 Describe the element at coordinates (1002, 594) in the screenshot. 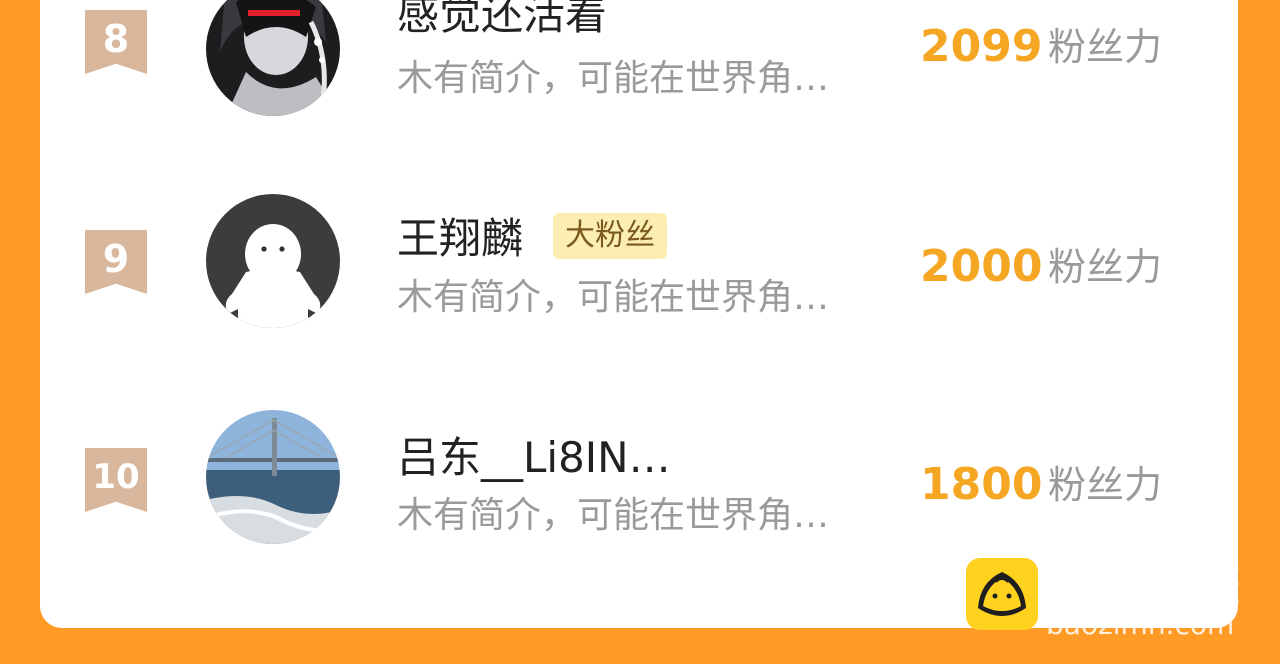

I see `bun-logo-icon` at that location.